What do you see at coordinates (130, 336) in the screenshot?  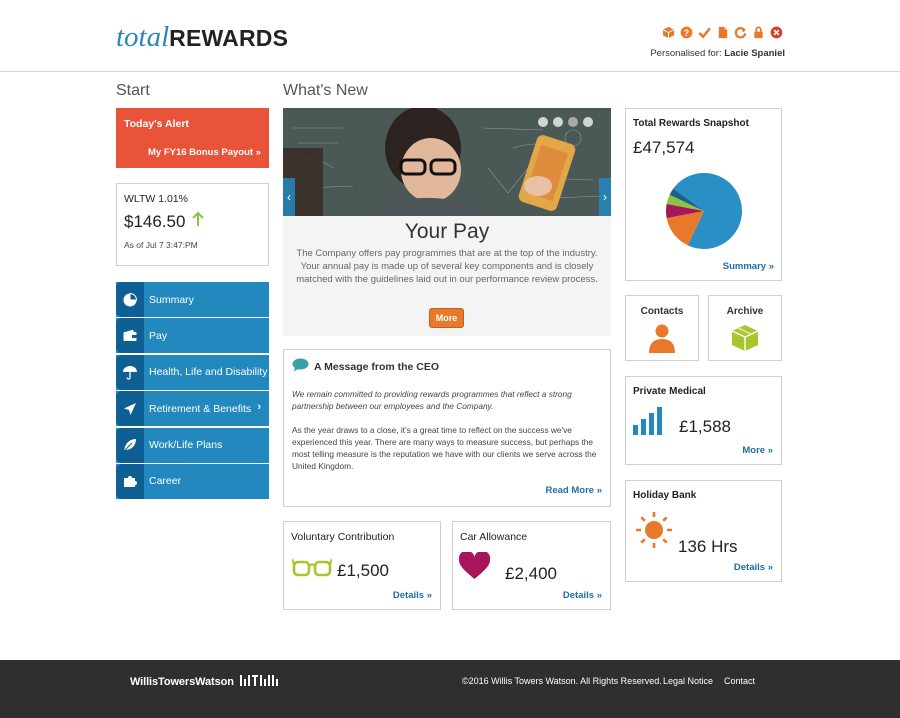 I see `wallet-icon` at bounding box center [130, 336].